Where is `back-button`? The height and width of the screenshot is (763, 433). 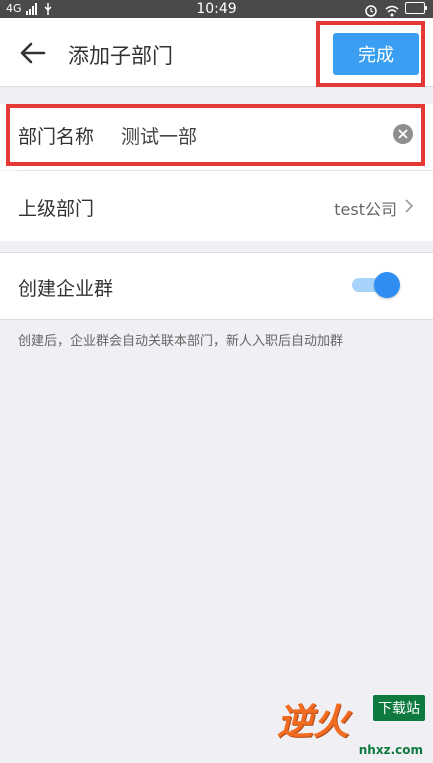 back-button is located at coordinates (33, 53).